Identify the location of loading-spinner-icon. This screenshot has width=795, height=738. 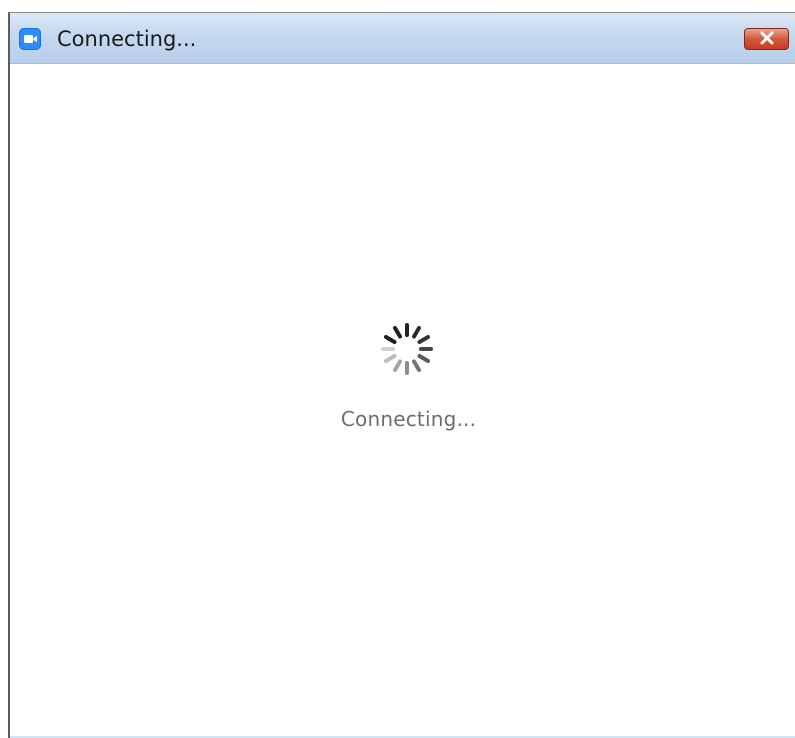
(407, 349).